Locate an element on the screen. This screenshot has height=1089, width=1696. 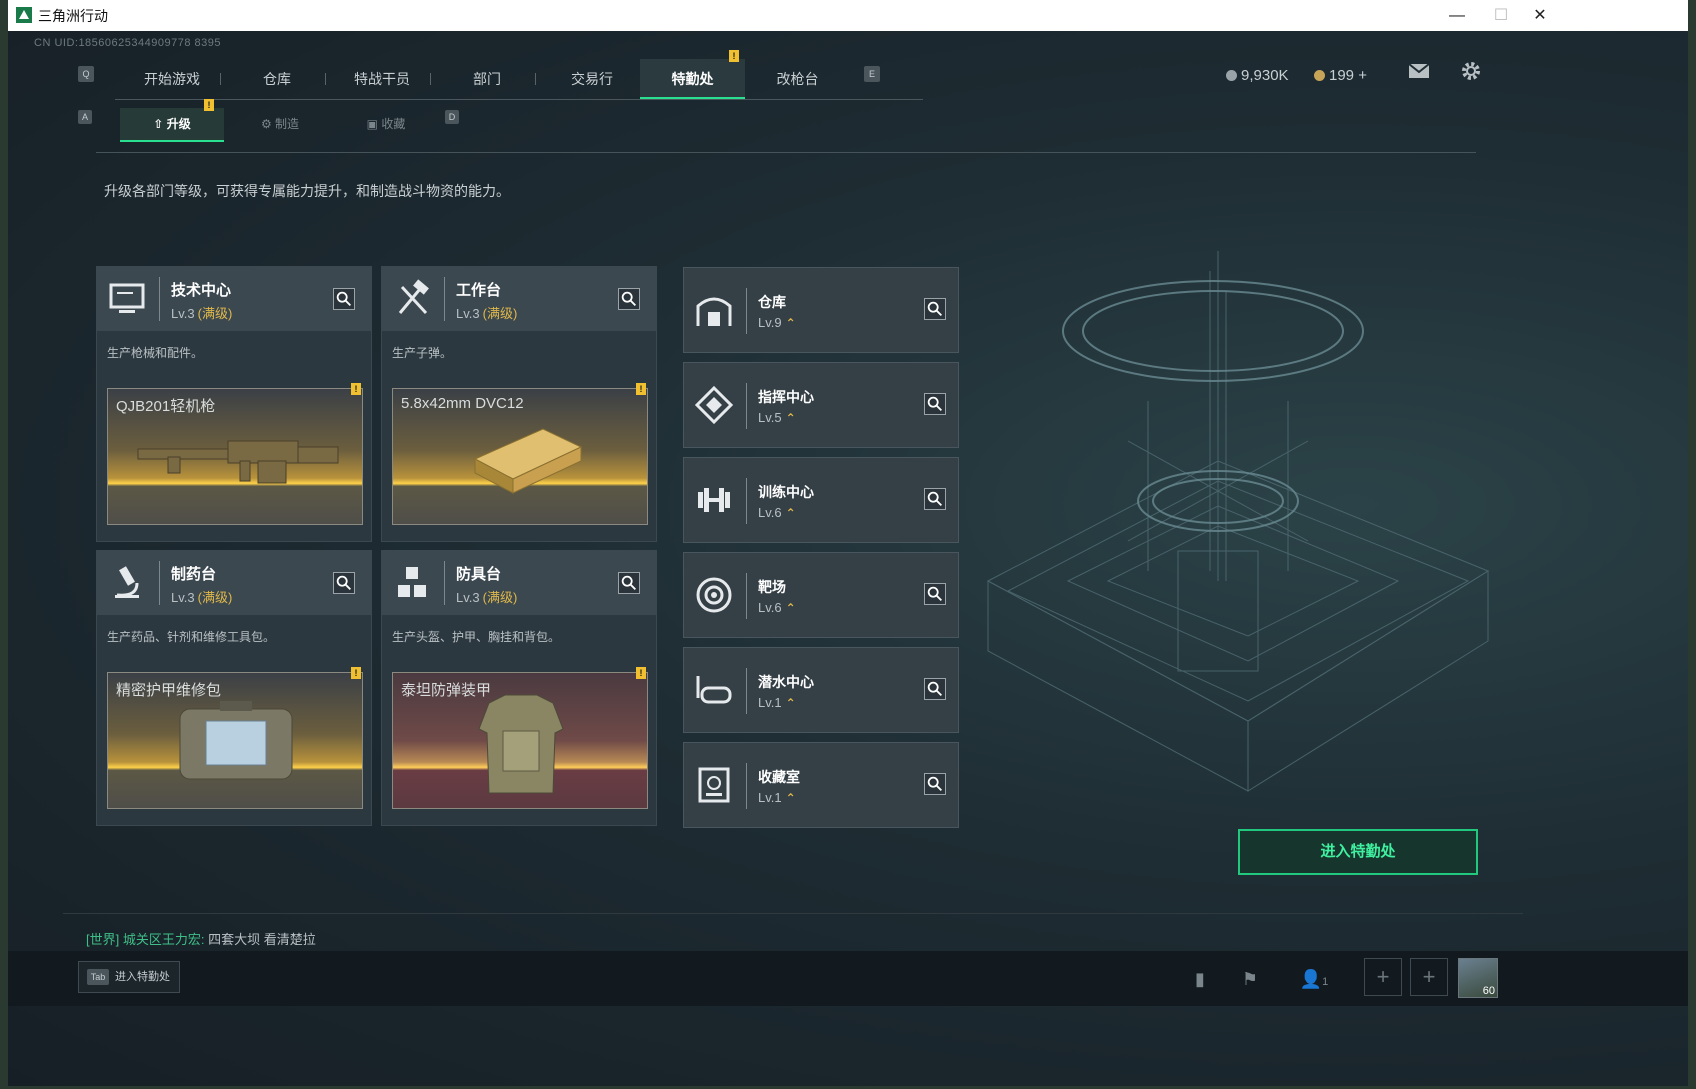
facility-card-armor-bench: 防具台 Lv.3 (满级) 生产头盔、护甲、胸挂和背包。 泰坦防弹装甲 ! is located at coordinates (519, 688).